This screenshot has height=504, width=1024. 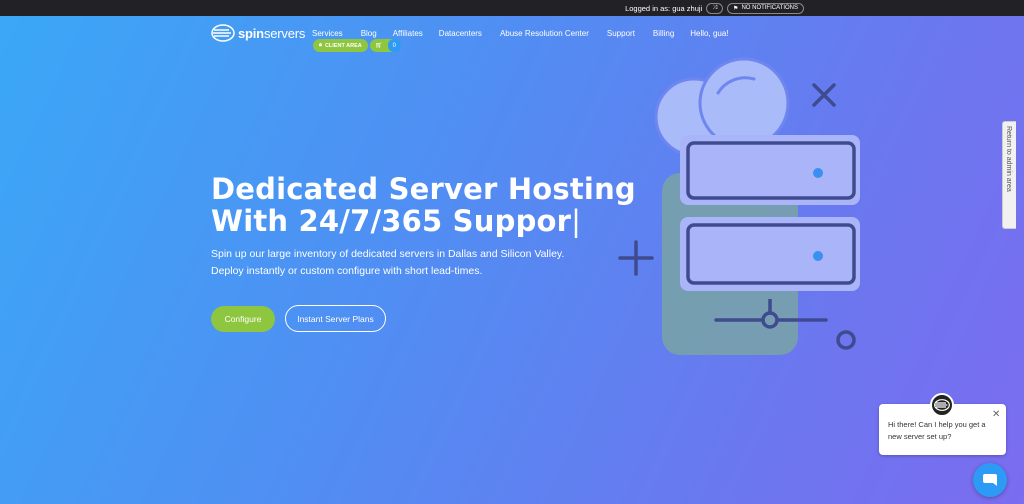 I want to click on client-area-button: 🔒︎ CLIENT AREA, so click(x=340, y=45).